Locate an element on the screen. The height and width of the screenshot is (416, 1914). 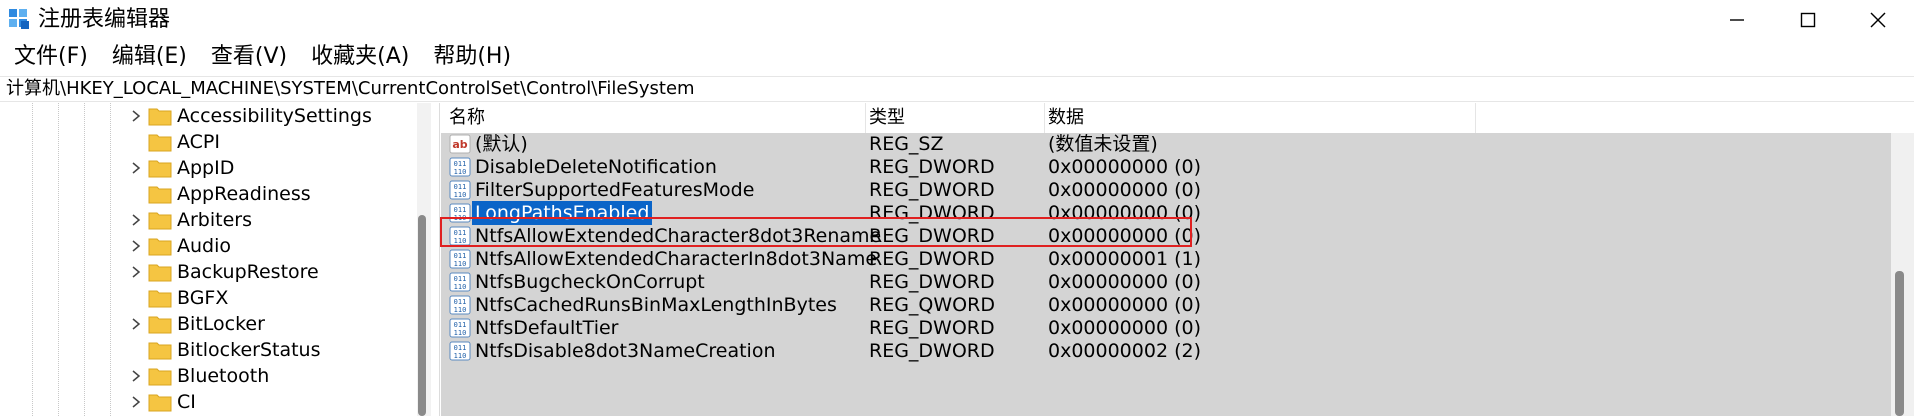
column-header-data: 数据 is located at coordinates (1066, 118).